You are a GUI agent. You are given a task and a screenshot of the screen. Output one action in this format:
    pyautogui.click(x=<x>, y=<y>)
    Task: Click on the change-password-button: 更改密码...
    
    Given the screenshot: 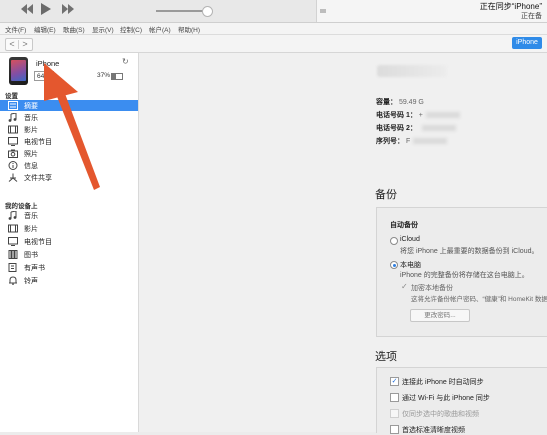 What is the action you would take?
    pyautogui.click(x=440, y=315)
    